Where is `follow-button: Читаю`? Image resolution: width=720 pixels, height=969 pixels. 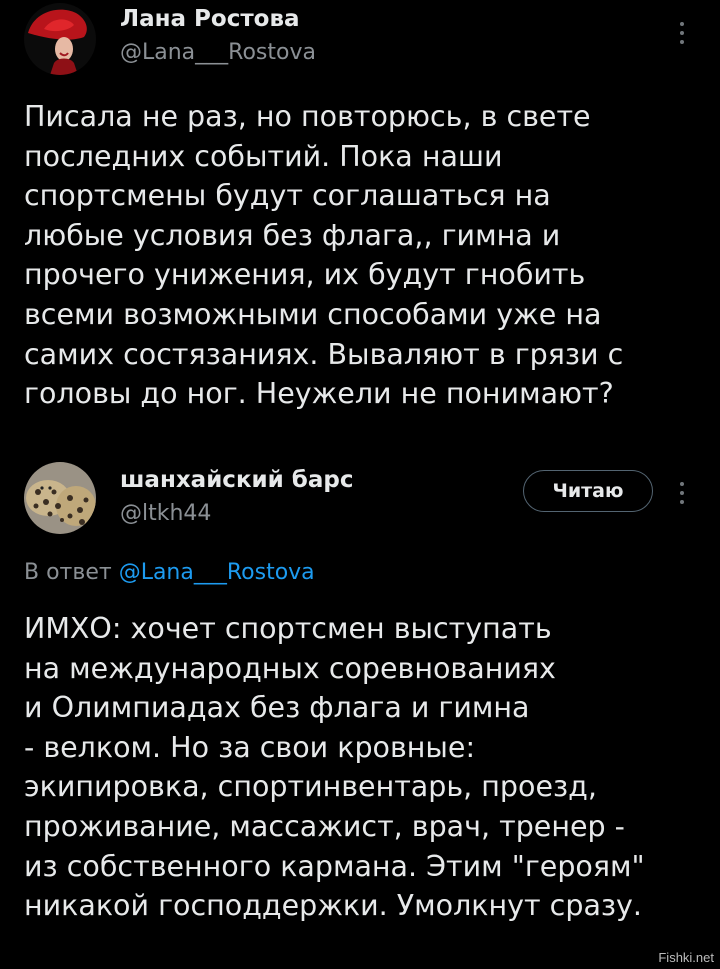 follow-button: Читаю is located at coordinates (588, 491).